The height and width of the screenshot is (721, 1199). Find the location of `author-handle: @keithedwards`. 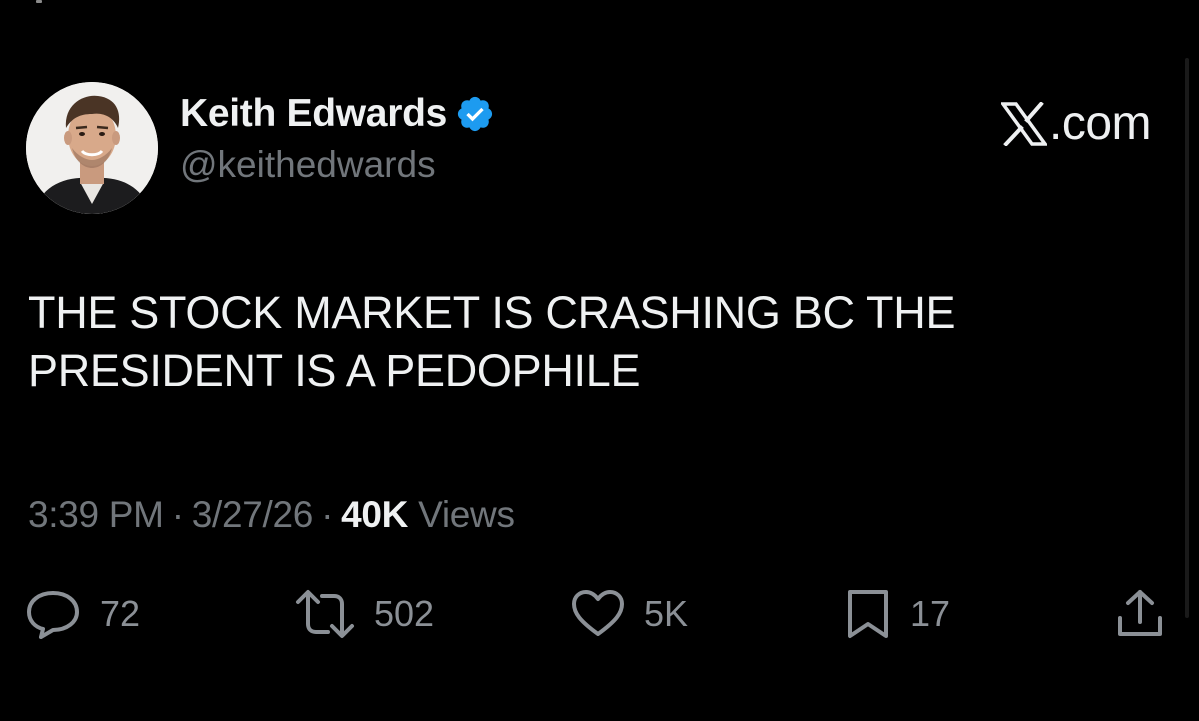

author-handle: @keithedwards is located at coordinates (337, 165).